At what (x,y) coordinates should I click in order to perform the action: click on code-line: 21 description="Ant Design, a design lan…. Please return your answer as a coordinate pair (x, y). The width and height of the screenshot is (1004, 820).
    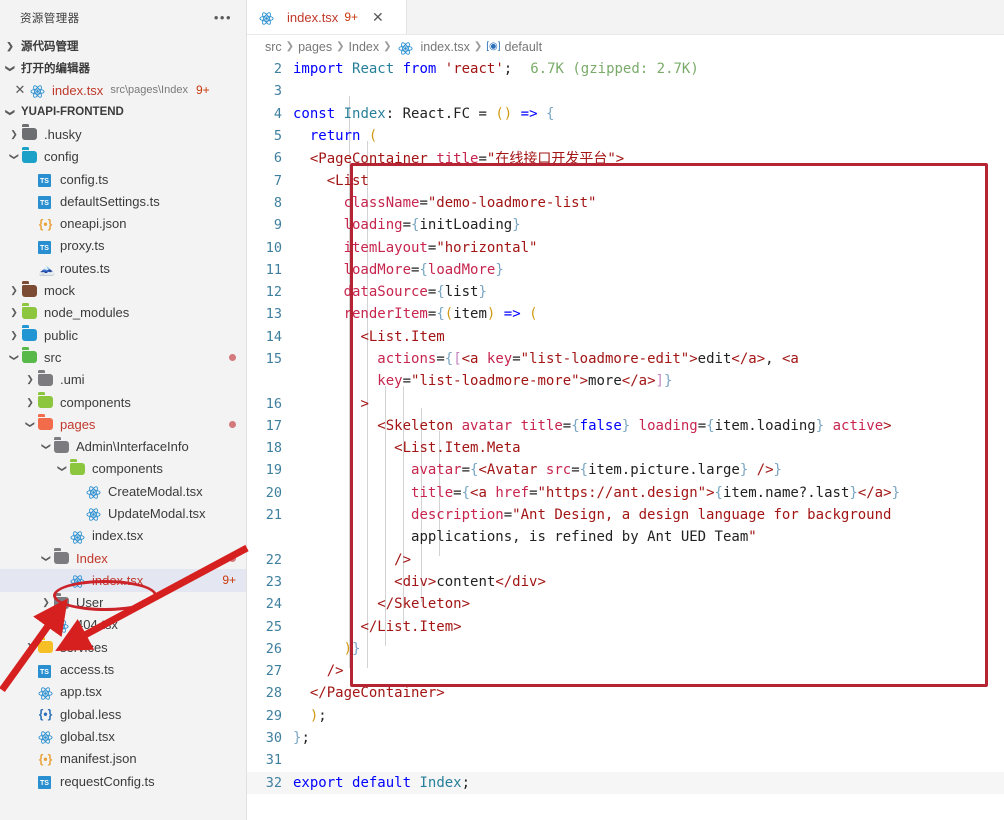
    Looking at the image, I should click on (625, 515).